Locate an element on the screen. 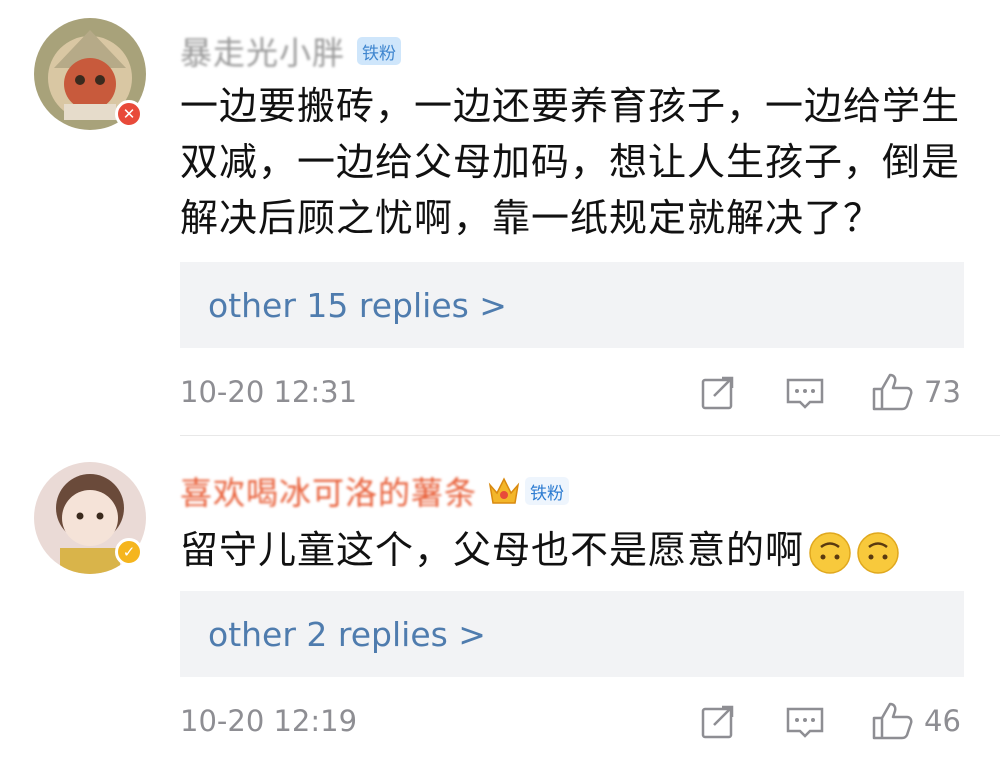 This screenshot has width=1000, height=766. comment-line: 双减，一边给父母加码，想让人生孩子，倒是 is located at coordinates (570, 162).